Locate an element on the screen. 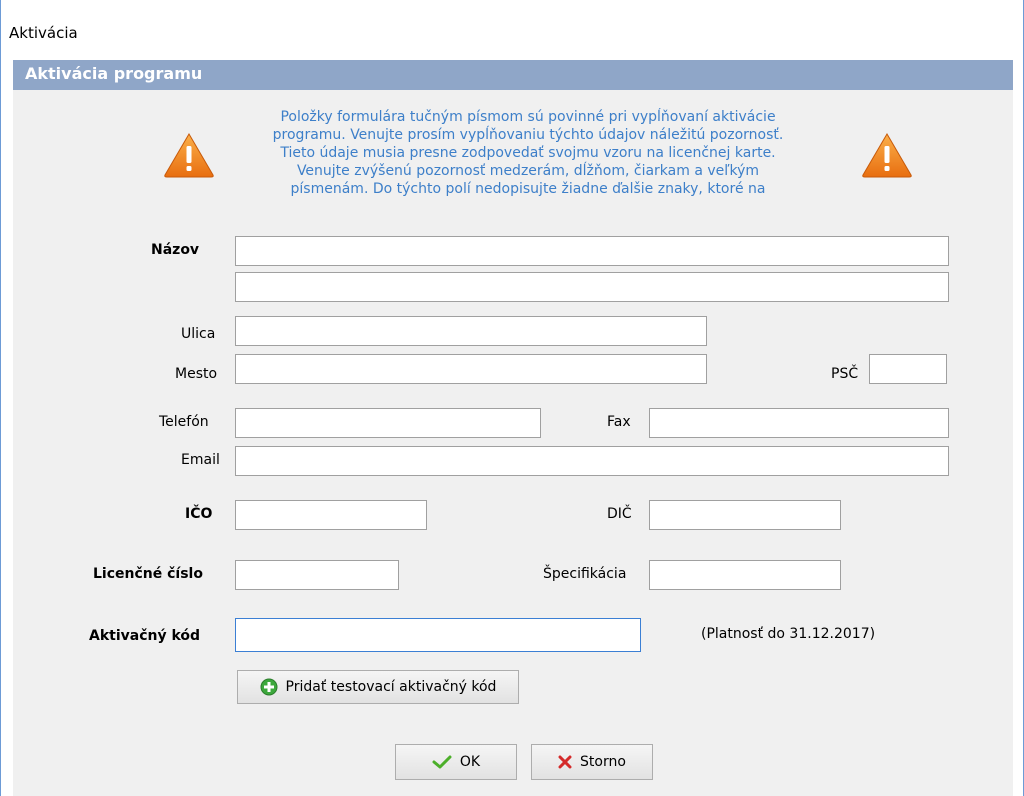 The height and width of the screenshot is (796, 1024). mesto-label: Mesto is located at coordinates (196, 374).